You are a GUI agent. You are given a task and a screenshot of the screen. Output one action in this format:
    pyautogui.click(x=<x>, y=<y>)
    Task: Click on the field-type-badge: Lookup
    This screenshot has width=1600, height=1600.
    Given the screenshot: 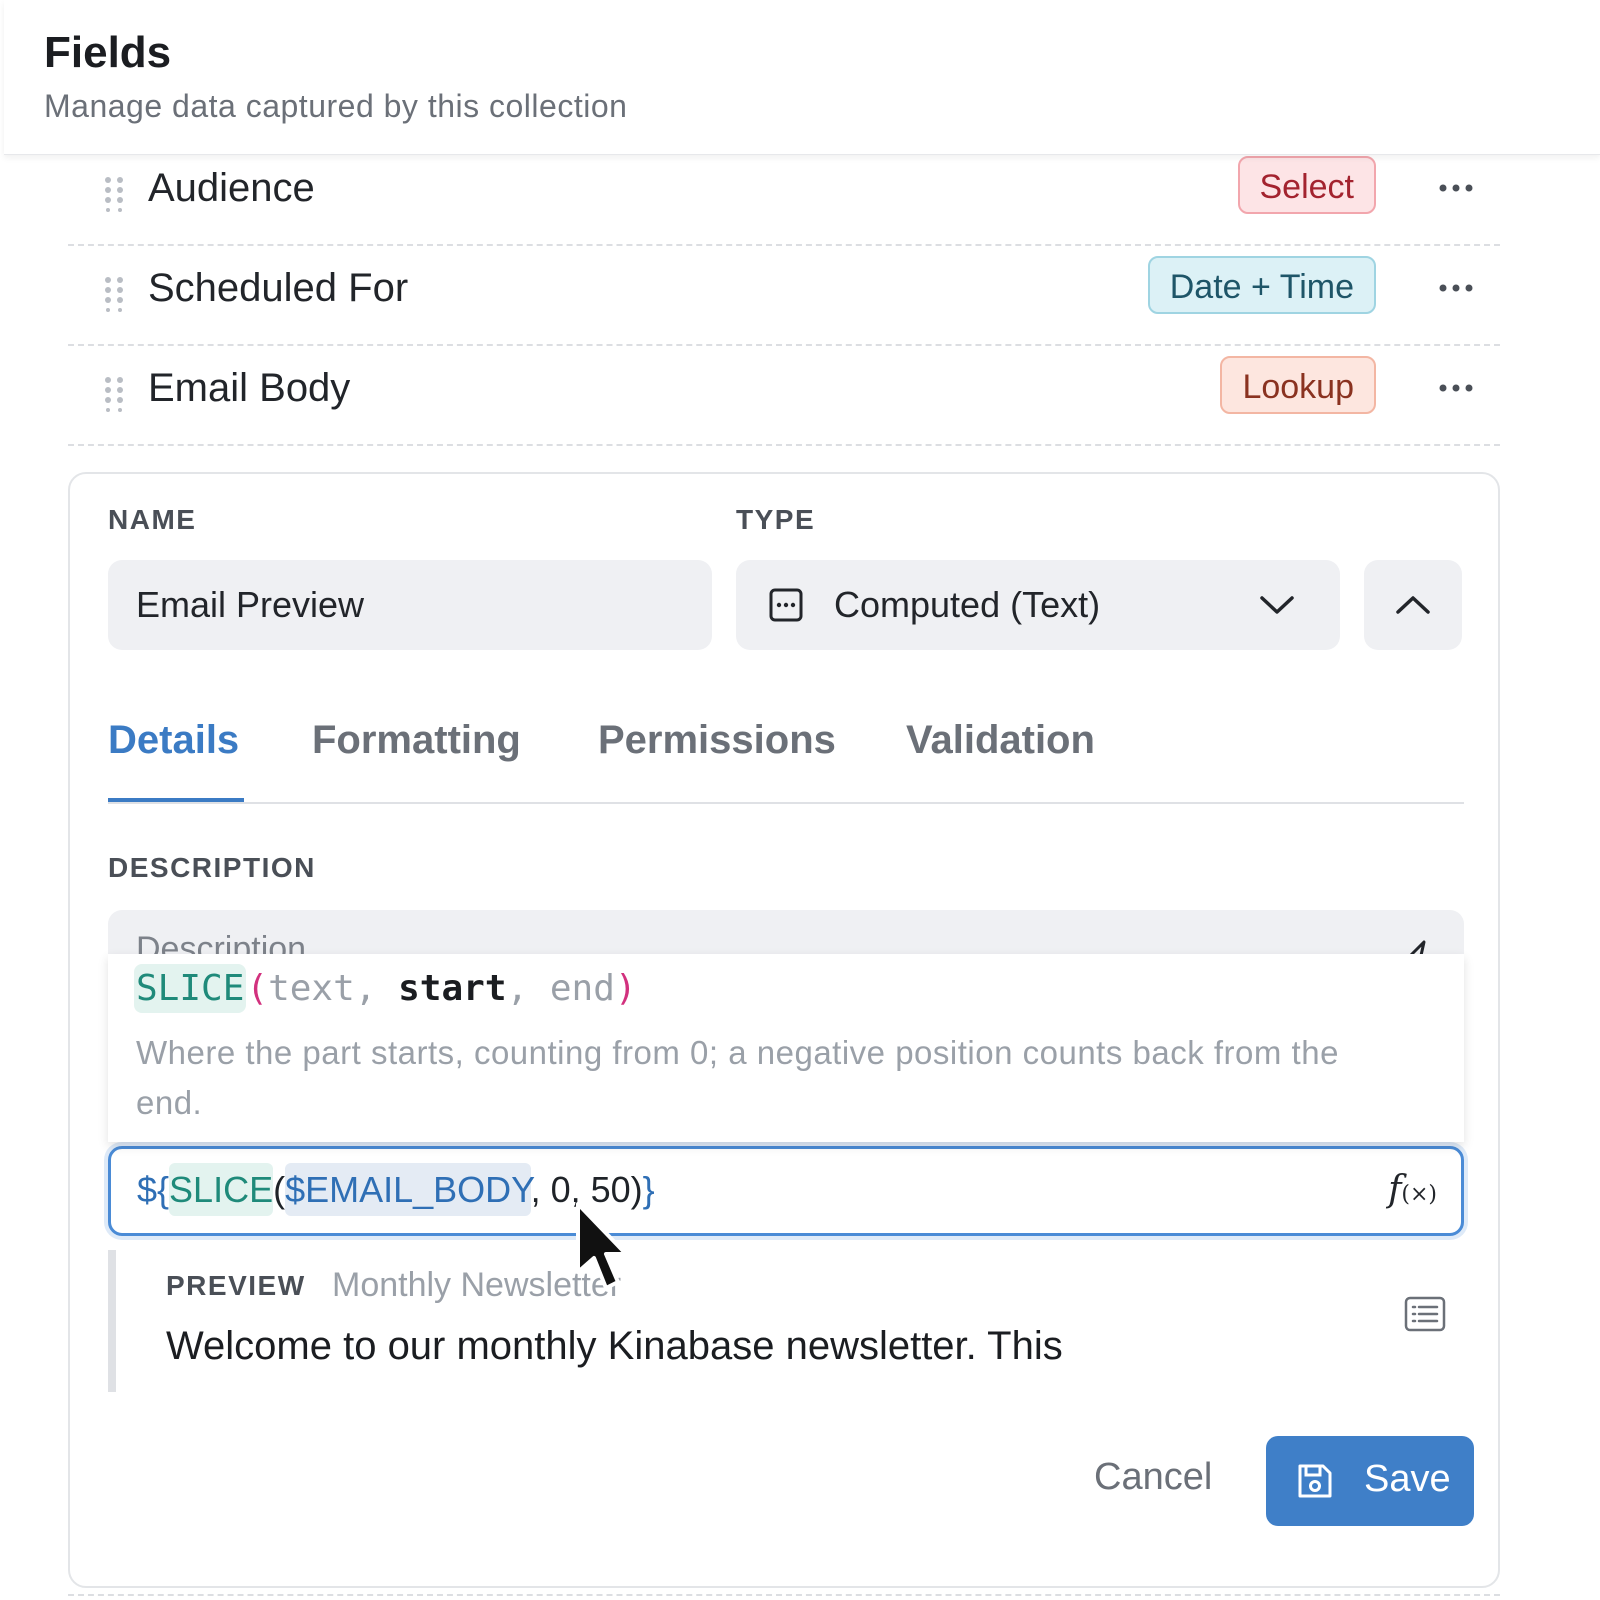 What is the action you would take?
    pyautogui.click(x=1298, y=385)
    